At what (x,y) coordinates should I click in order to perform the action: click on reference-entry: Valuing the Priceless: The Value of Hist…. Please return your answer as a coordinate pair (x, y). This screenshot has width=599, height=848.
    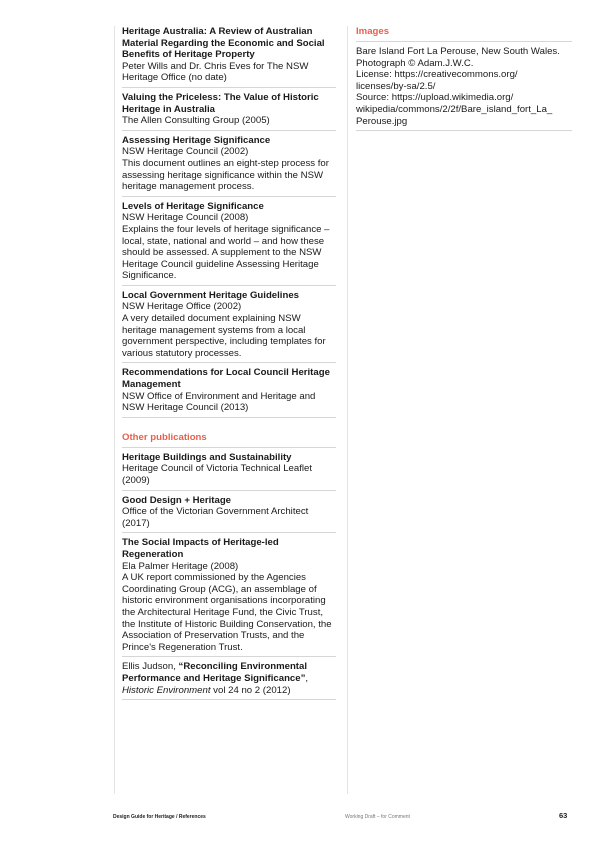
    Looking at the image, I should click on (229, 111).